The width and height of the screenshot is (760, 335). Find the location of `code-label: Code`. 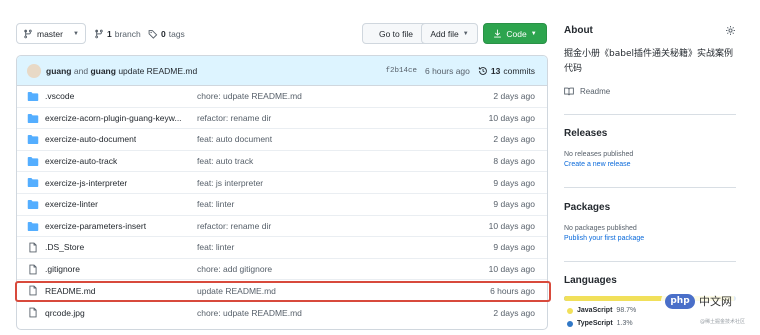

code-label: Code is located at coordinates (516, 33).